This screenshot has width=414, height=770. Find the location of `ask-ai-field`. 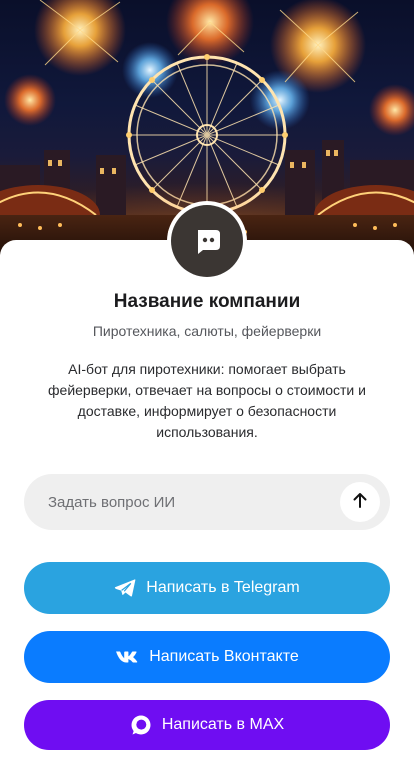

ask-ai-field is located at coordinates (207, 502).